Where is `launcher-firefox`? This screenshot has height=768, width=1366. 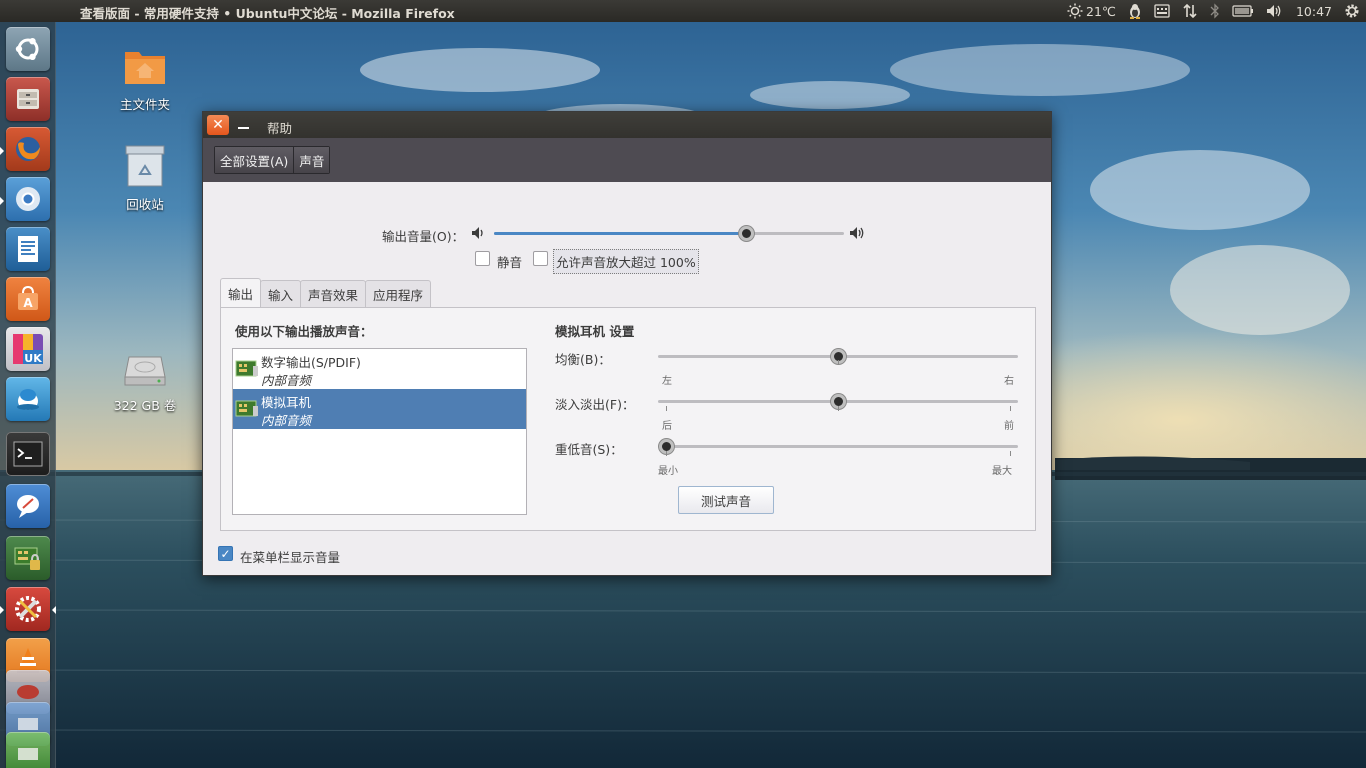 launcher-firefox is located at coordinates (28, 149).